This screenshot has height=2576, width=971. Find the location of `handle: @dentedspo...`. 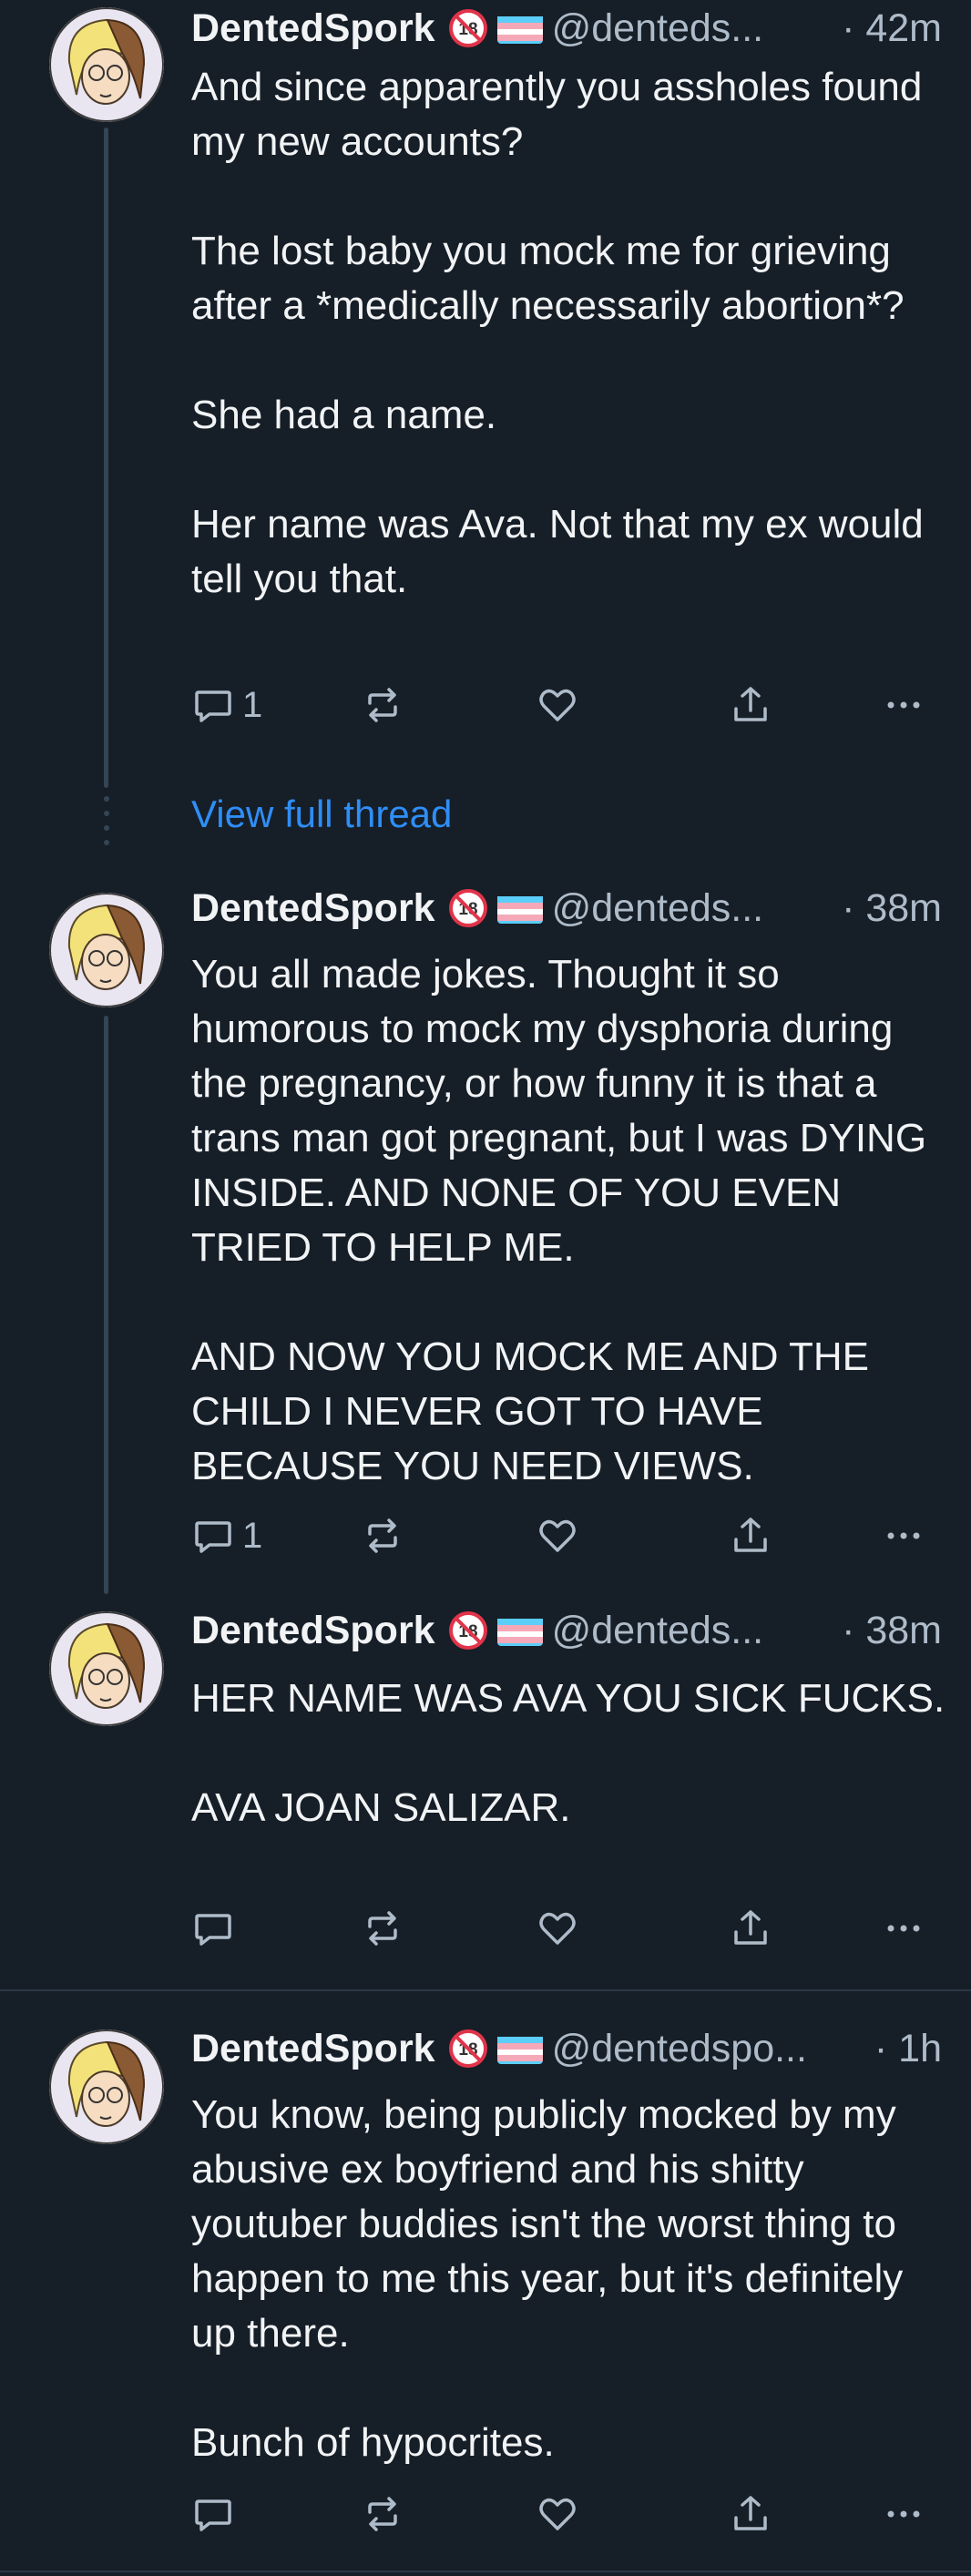

handle: @dentedspo... is located at coordinates (707, 2049).